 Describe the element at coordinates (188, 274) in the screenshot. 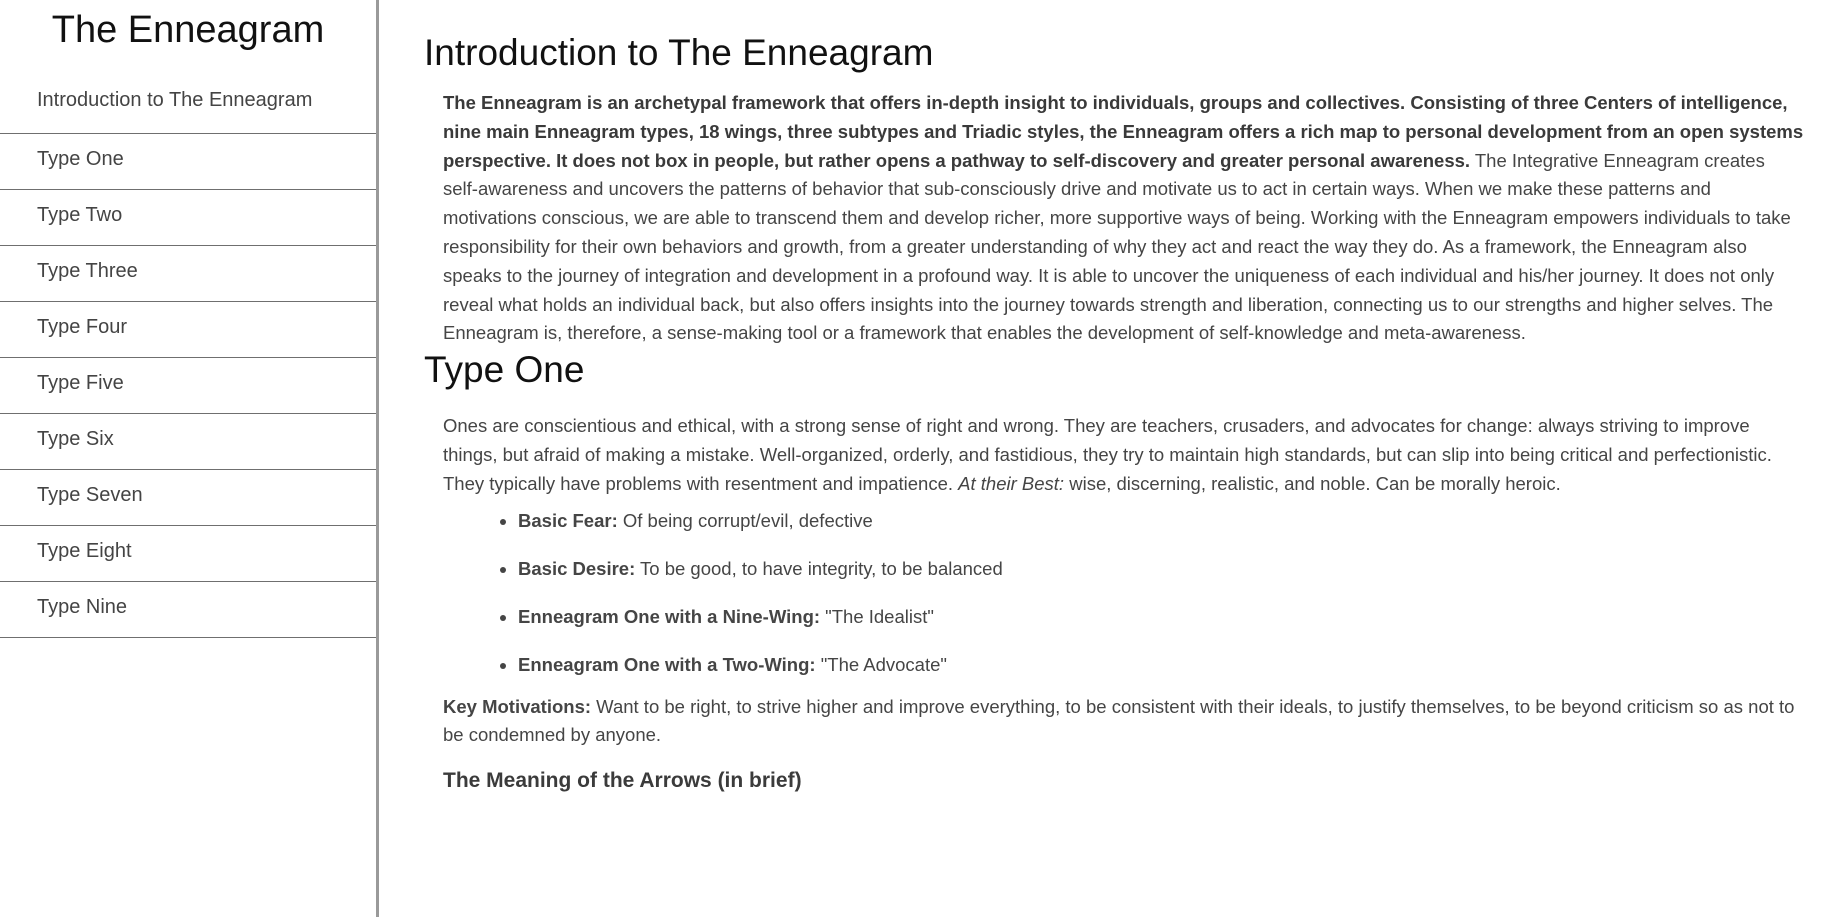

I see `sidebar-item-type-three: Type Three` at that location.